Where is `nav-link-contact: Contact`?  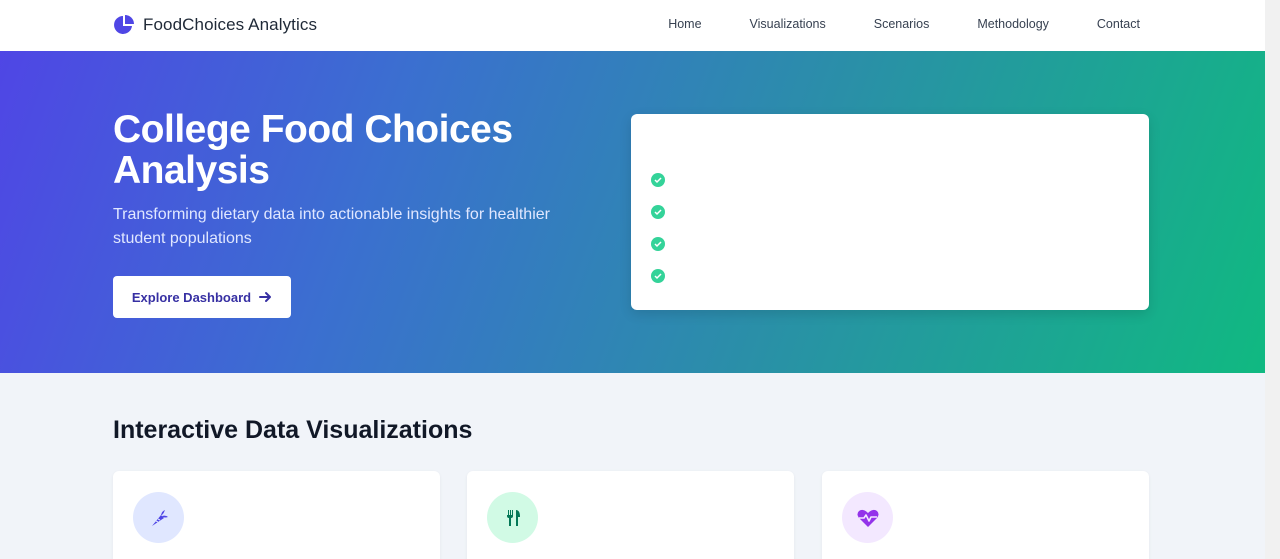 nav-link-contact: Contact is located at coordinates (1118, 24).